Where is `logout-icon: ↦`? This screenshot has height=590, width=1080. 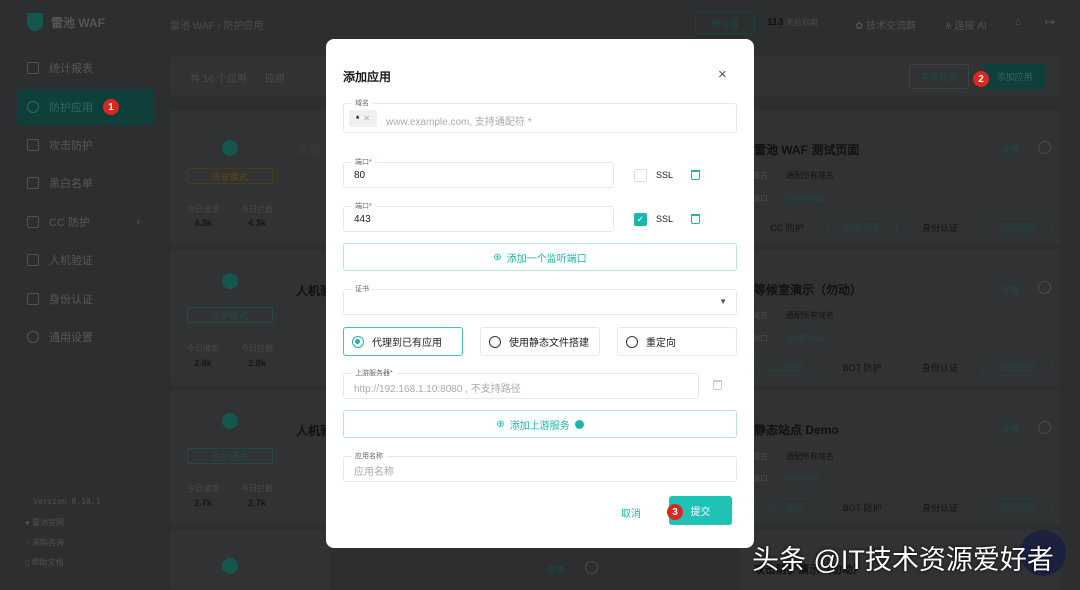 logout-icon: ↦ is located at coordinates (1050, 22).